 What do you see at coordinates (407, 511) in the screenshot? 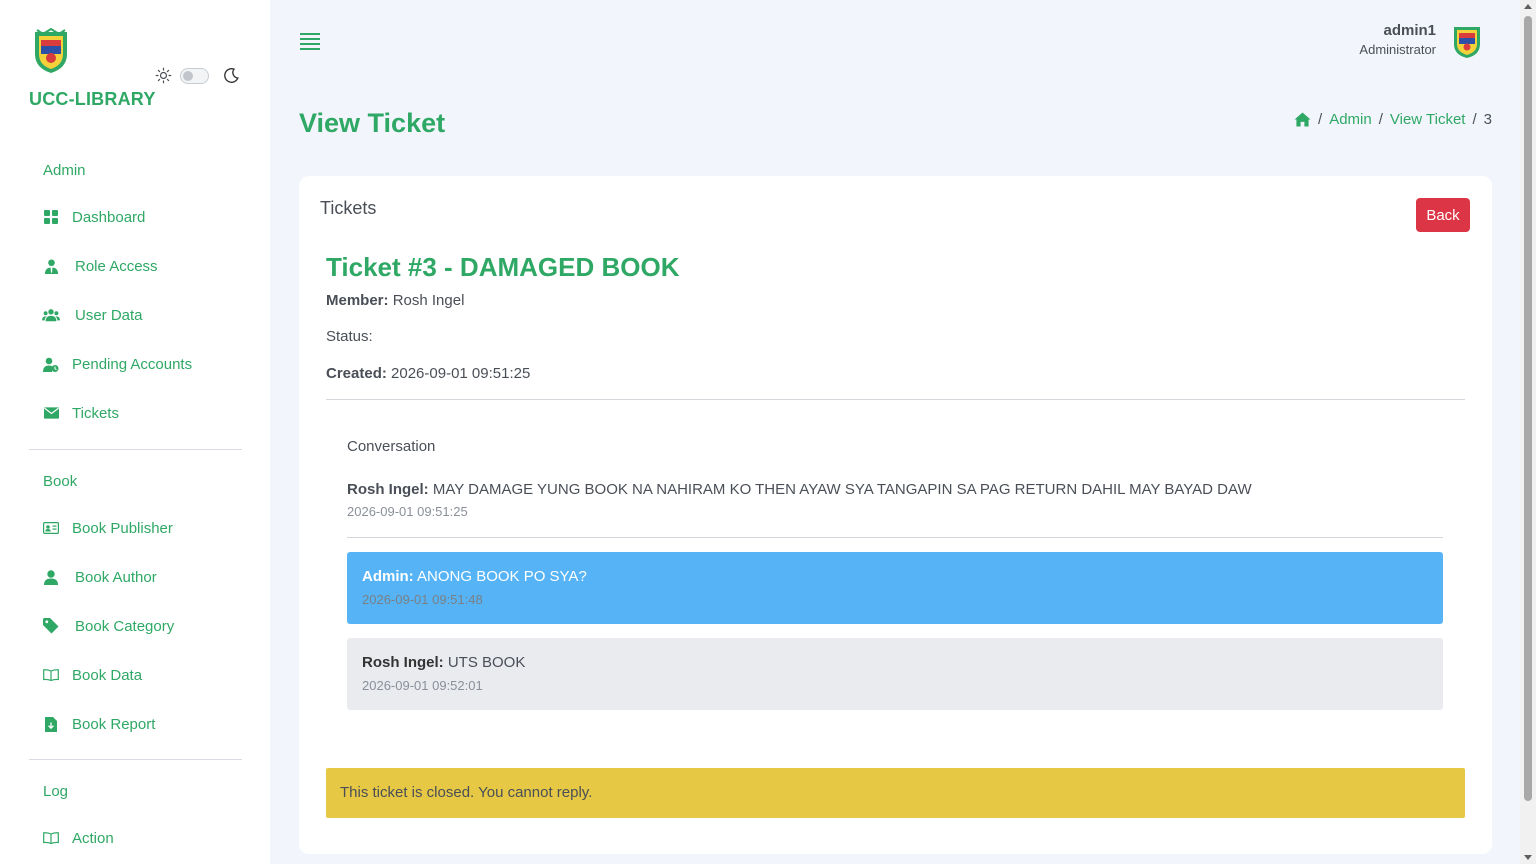
I see `message-time: 2026-09-01 09:51:25` at bounding box center [407, 511].